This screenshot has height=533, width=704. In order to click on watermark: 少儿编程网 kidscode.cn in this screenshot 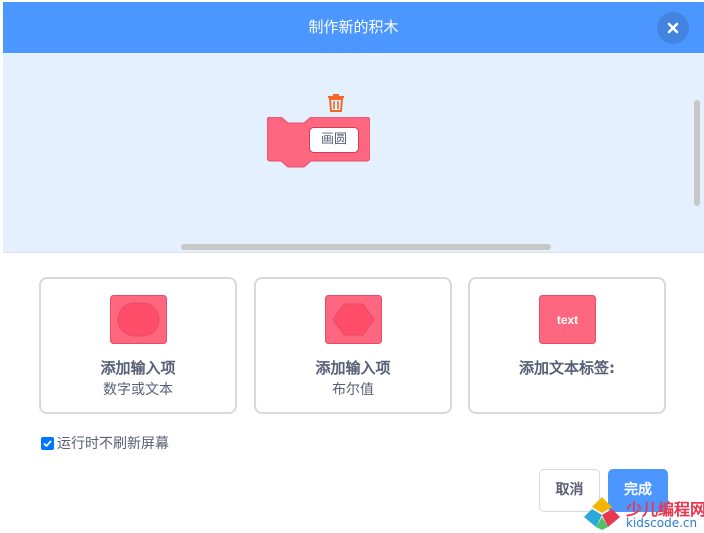, I will do `click(643, 513)`.